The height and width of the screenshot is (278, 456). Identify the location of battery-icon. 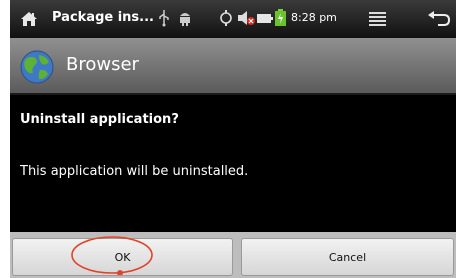
(265, 18).